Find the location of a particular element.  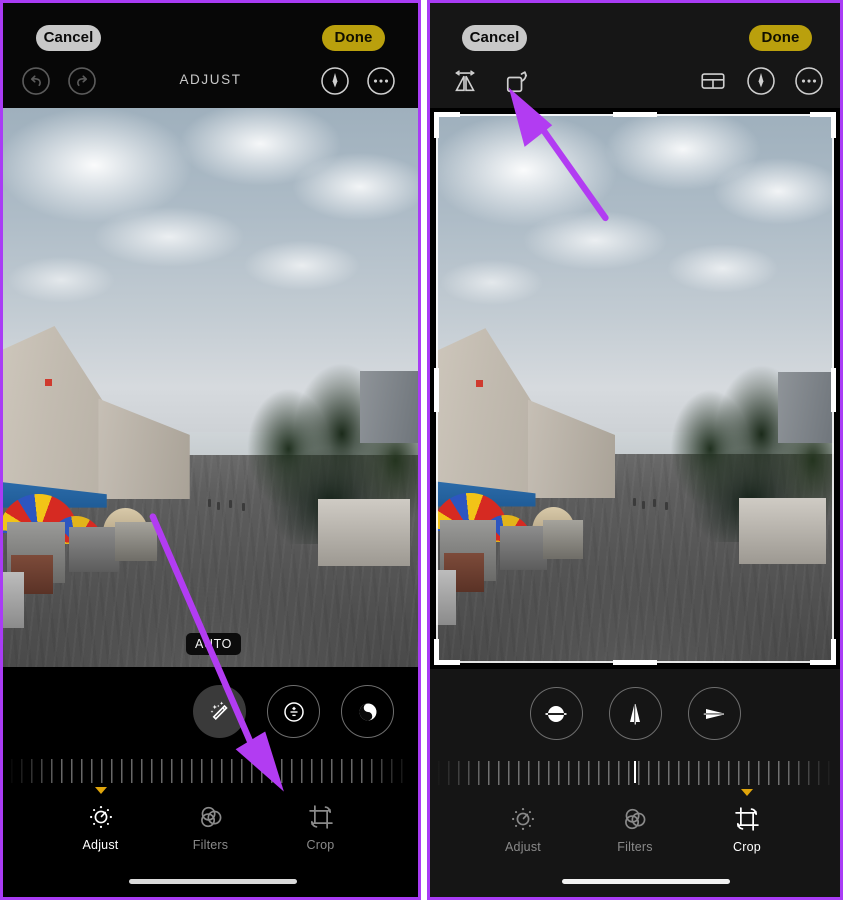

adjust-bottom-controls: Adjust Filters Crop is located at coordinates (210, 782).